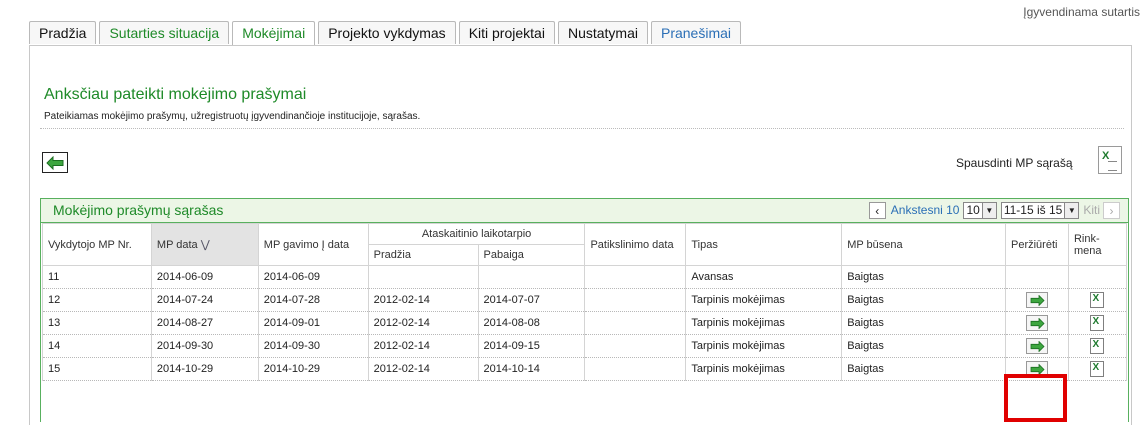 This screenshot has height=425, width=1148. I want to click on col-header-nr: Vykdytojo MP Nr., so click(97, 244).